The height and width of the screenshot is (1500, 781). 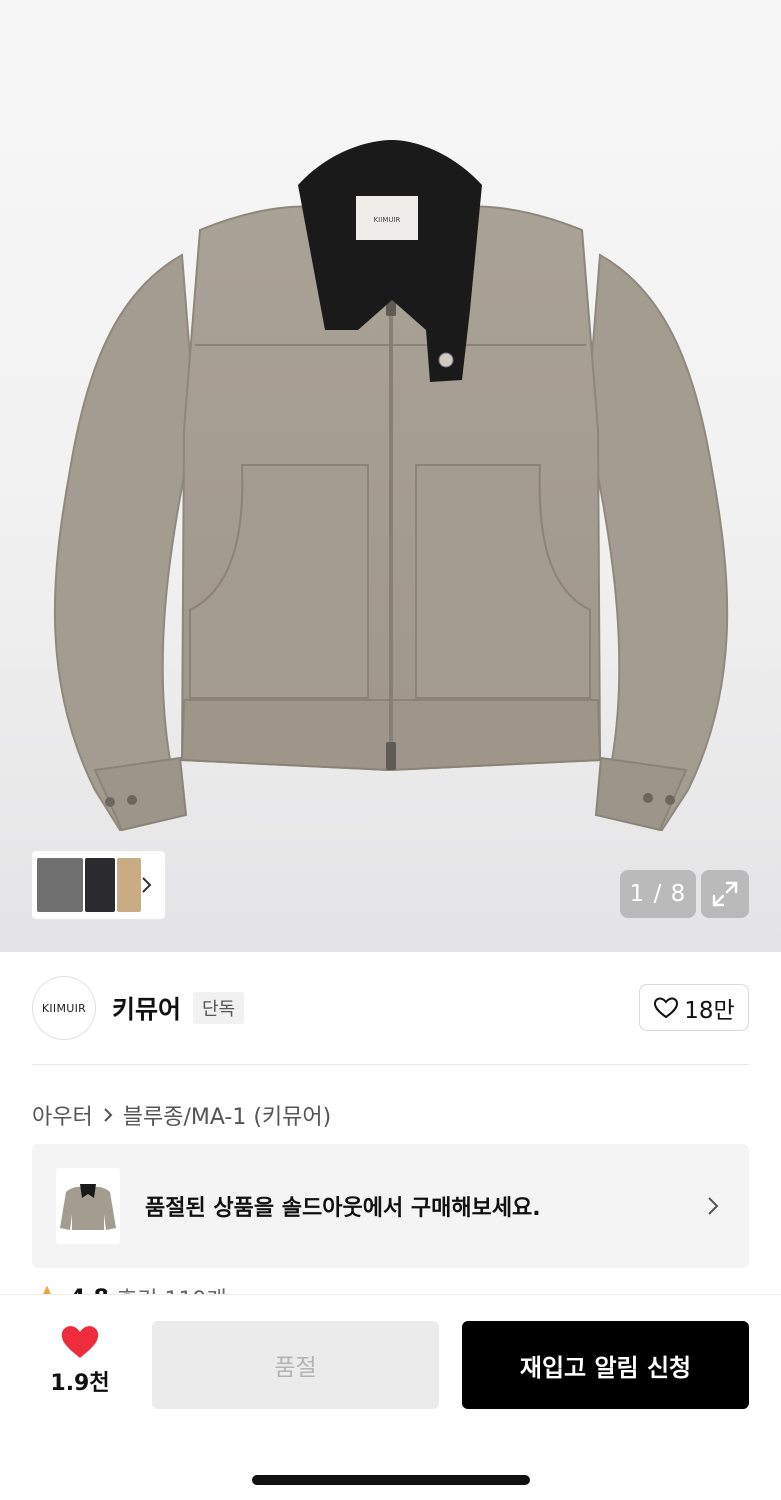 I want to click on wishlist-count: 1.9천, so click(x=80, y=1383).